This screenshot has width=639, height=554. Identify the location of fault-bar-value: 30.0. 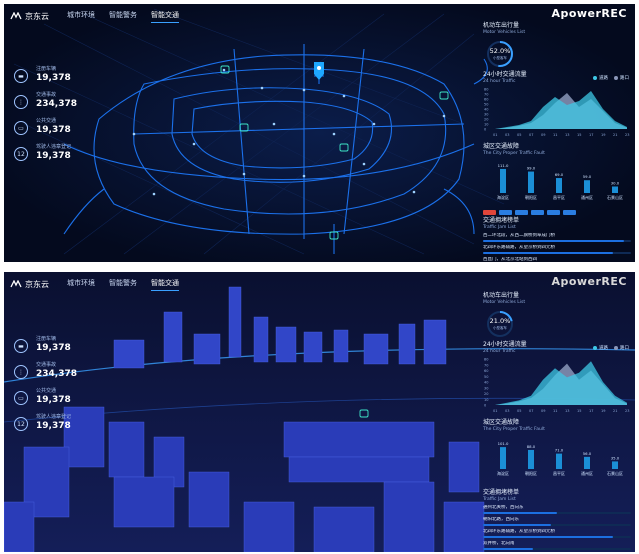
(615, 183).